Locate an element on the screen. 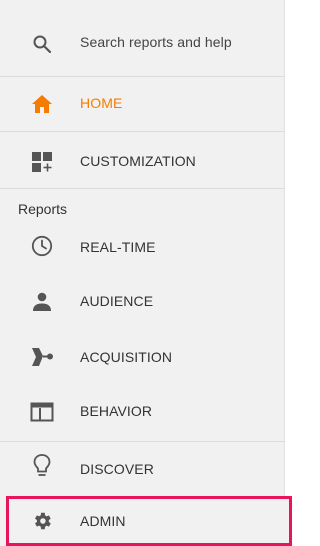  nav-item-acquisition: ACQUISITION is located at coordinates (142, 357).